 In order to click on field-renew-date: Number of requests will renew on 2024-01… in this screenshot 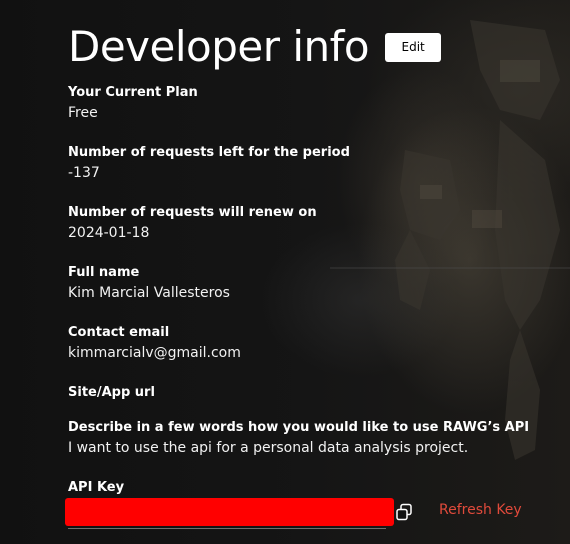, I will do `click(192, 224)`.